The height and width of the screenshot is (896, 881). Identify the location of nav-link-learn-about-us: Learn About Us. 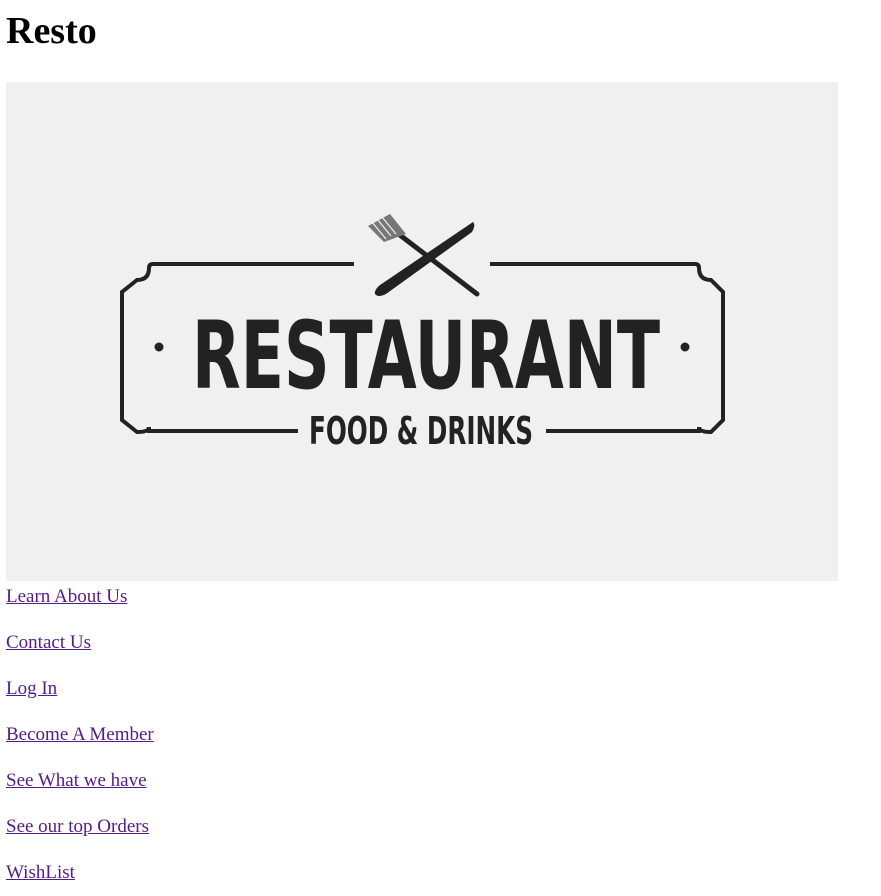
(80, 597).